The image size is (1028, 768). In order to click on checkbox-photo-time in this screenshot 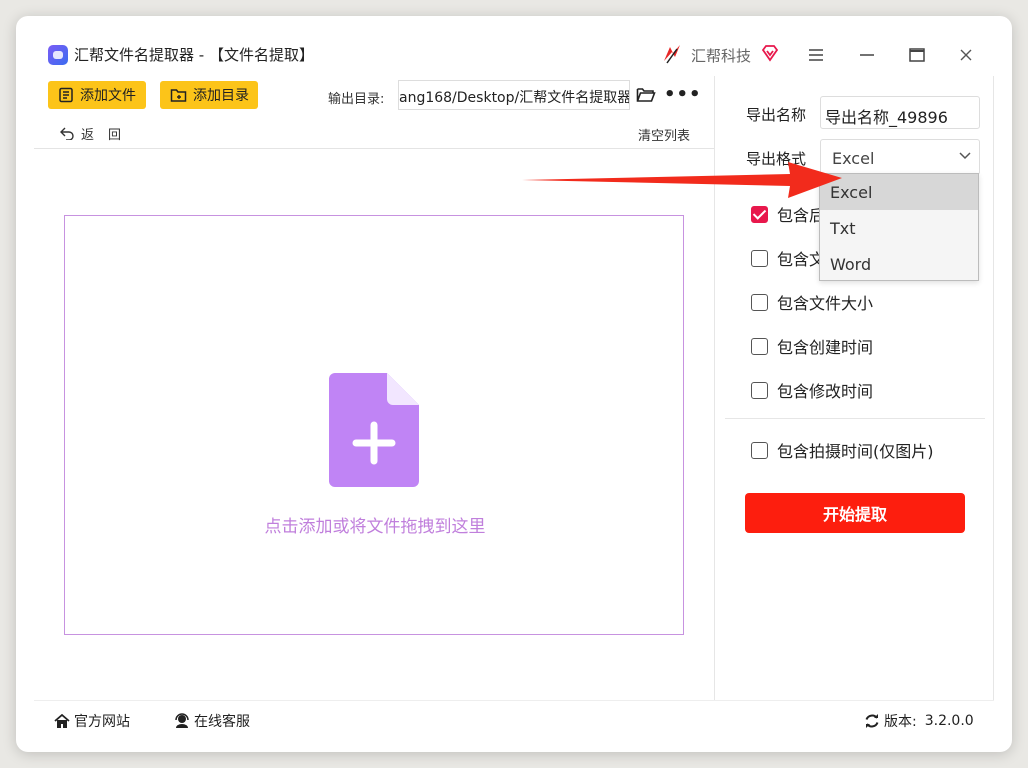, I will do `click(759, 450)`.